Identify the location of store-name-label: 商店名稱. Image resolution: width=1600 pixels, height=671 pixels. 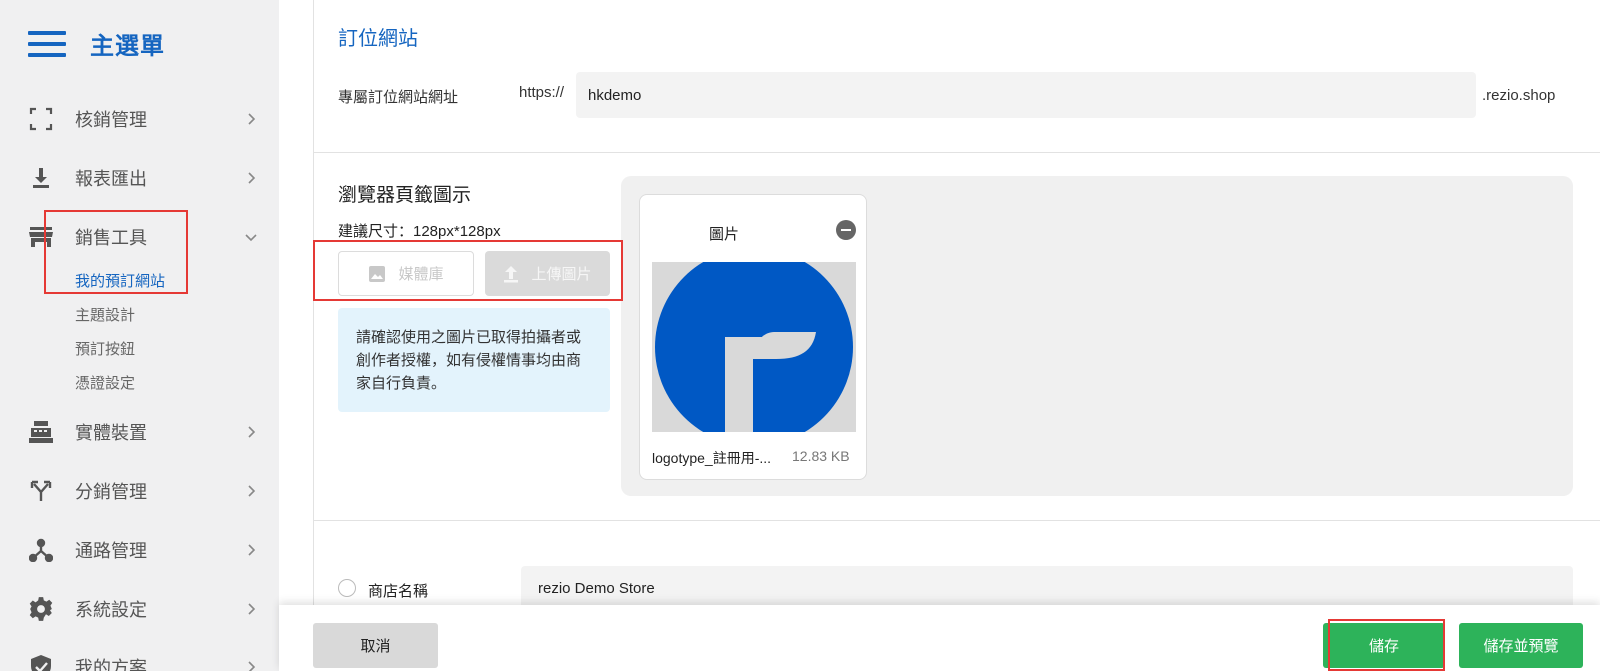
(398, 591).